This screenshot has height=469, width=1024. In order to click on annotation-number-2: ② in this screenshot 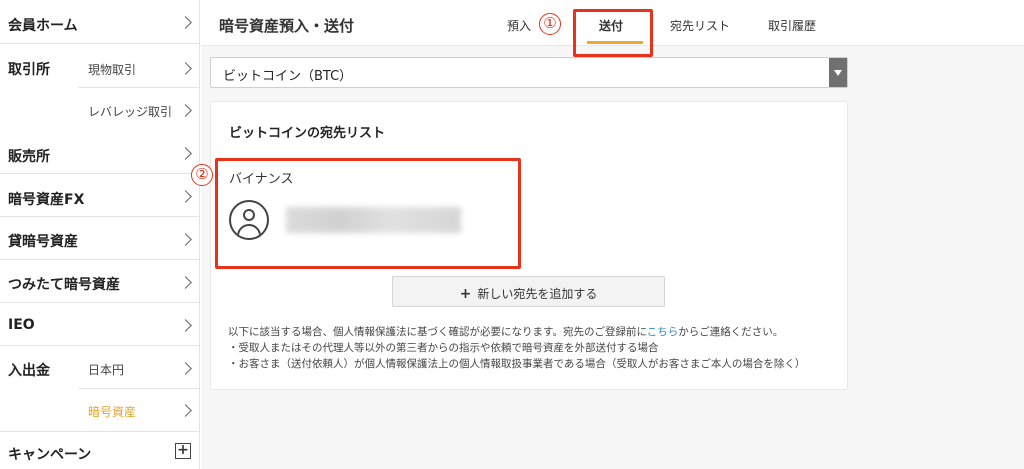, I will do `click(202, 175)`.